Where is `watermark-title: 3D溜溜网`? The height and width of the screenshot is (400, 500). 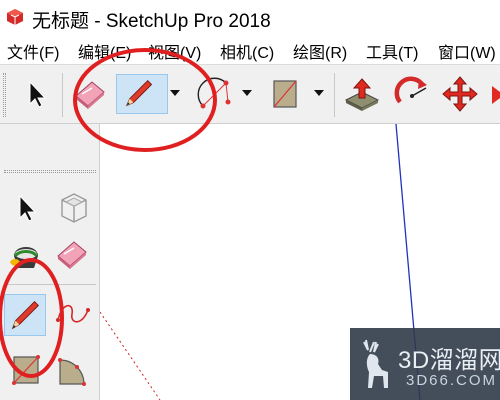
watermark-title: 3D溜溜网 is located at coordinates (449, 360).